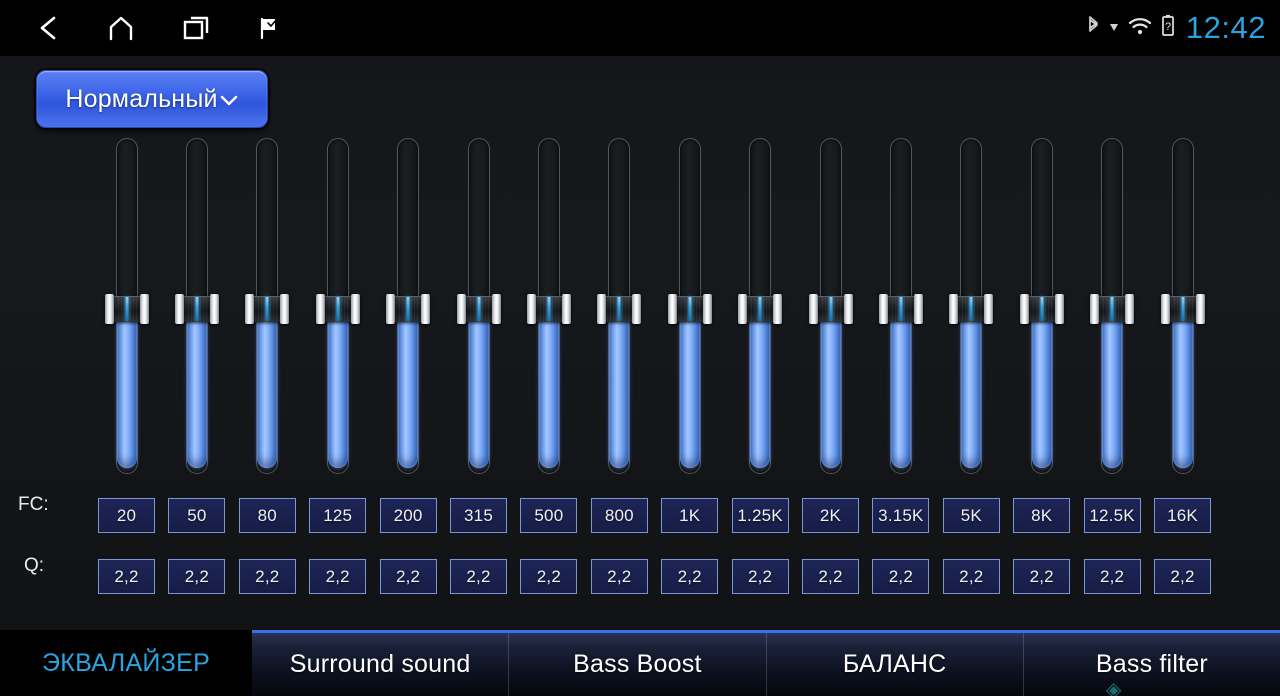  Describe the element at coordinates (619, 515) in the screenshot. I see `fc-value-box: 800` at that location.